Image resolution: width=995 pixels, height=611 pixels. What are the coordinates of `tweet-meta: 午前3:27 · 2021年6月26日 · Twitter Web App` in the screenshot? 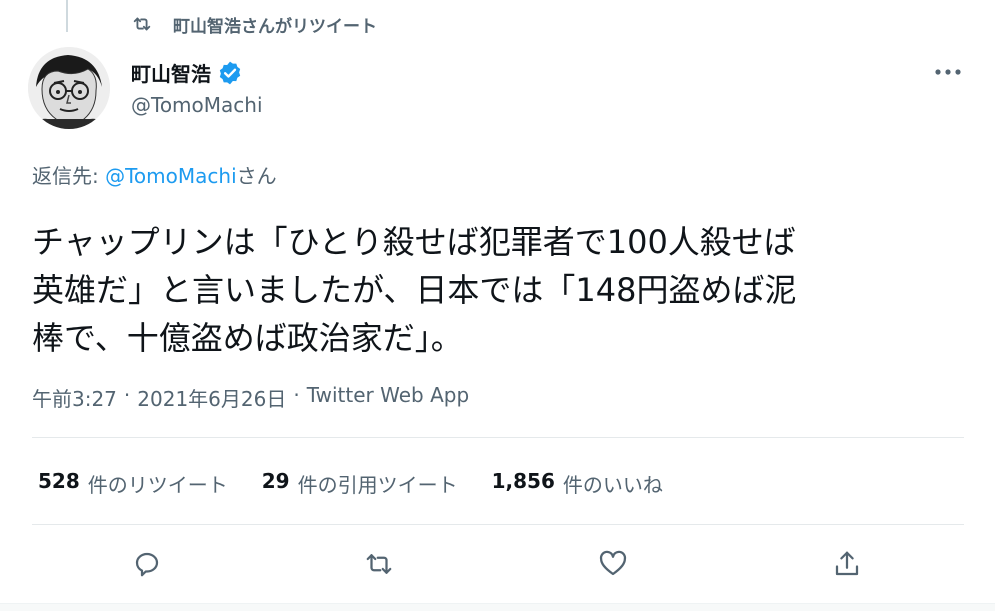 It's located at (250, 397).